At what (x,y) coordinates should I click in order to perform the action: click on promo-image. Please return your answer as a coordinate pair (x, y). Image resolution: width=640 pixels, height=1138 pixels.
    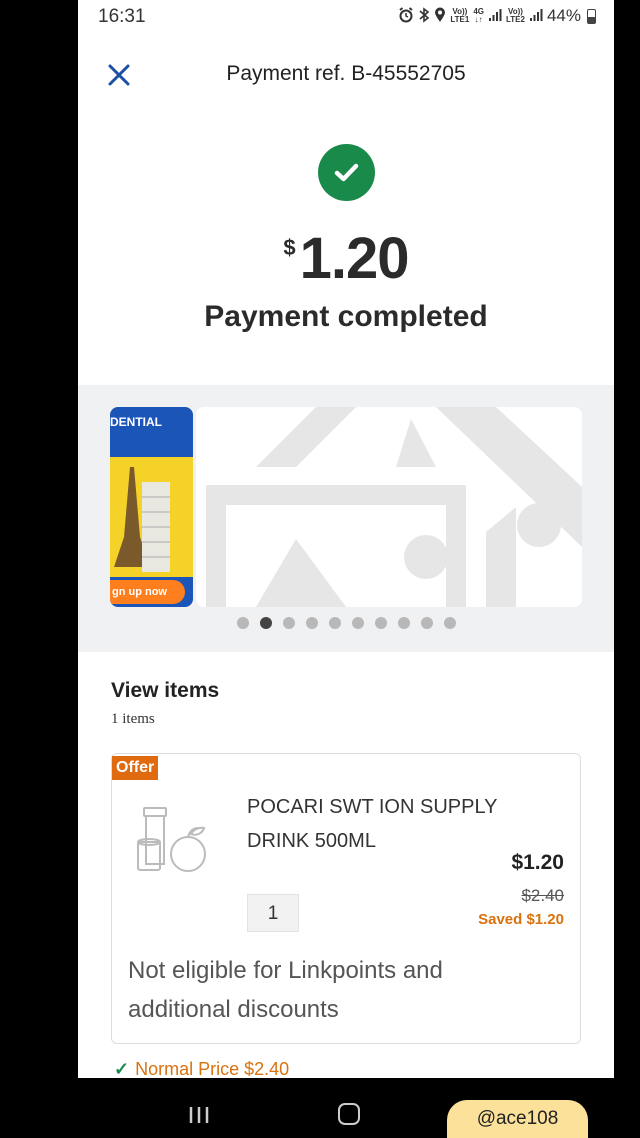
    Looking at the image, I should click on (151, 517).